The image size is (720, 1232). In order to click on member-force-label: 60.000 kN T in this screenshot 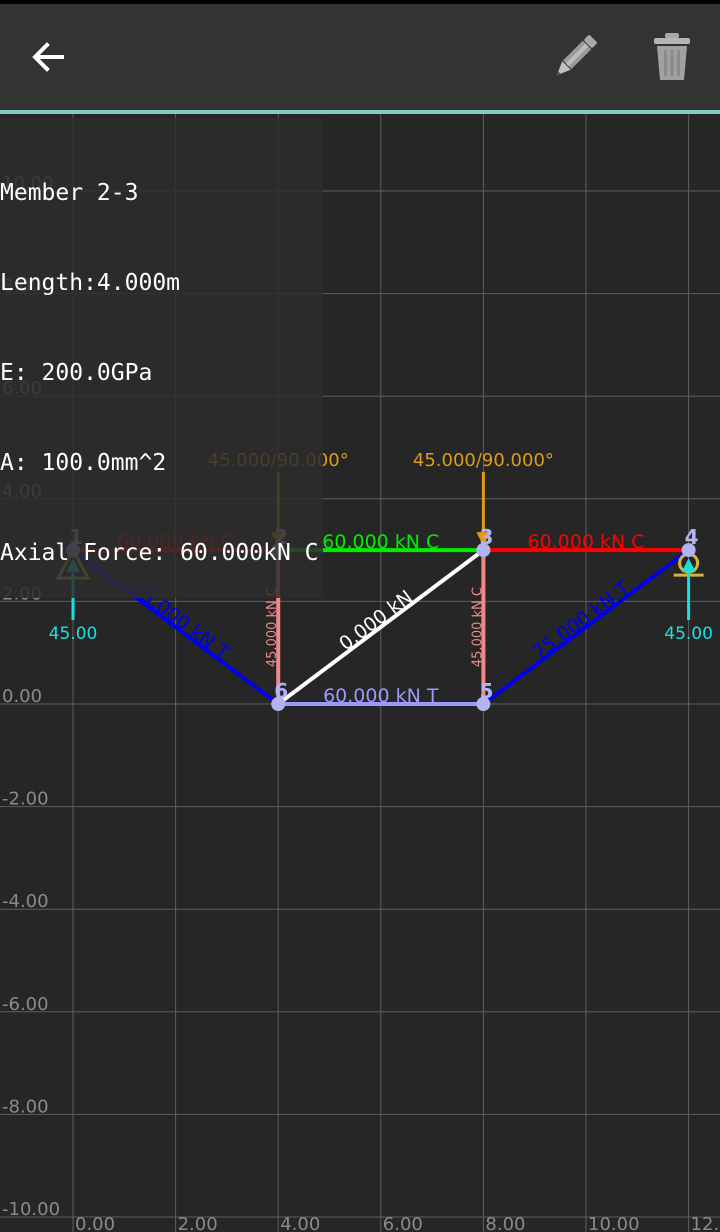, I will do `click(381, 696)`.